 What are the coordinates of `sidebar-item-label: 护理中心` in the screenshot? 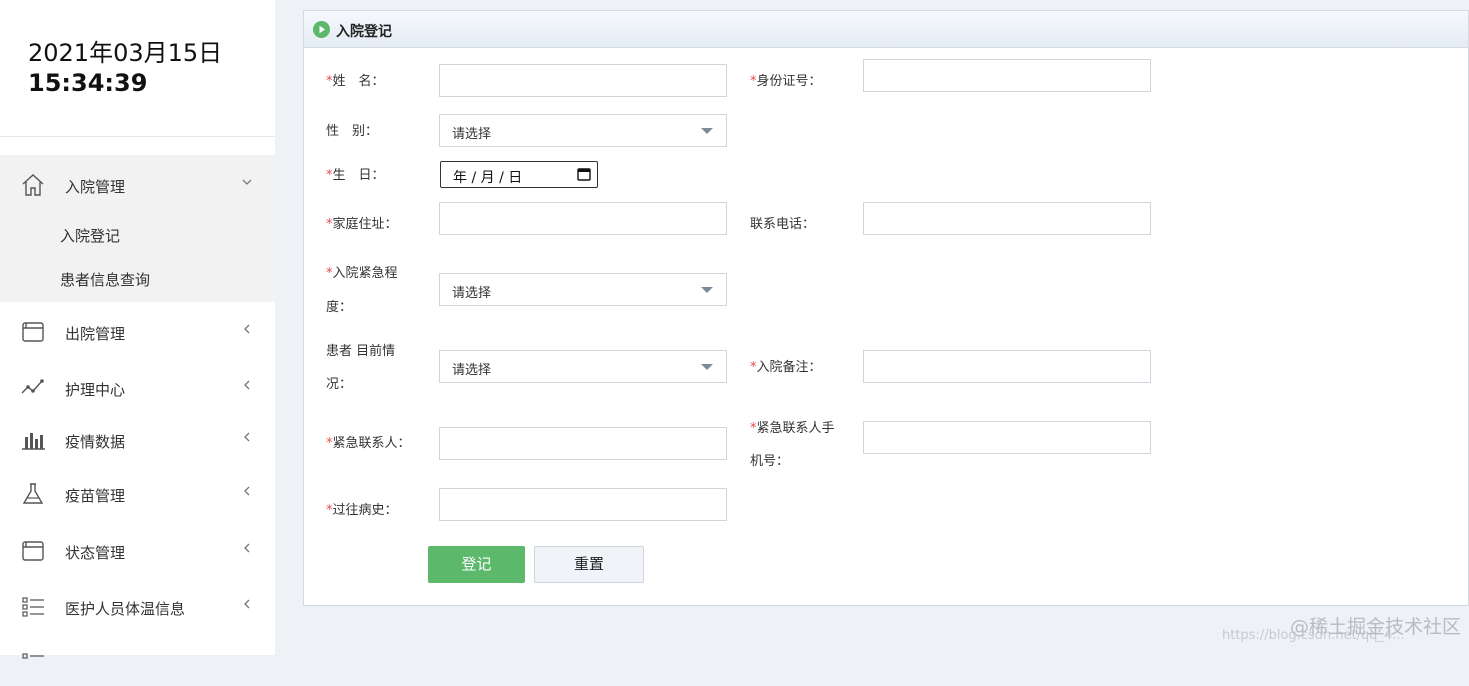 It's located at (95, 390).